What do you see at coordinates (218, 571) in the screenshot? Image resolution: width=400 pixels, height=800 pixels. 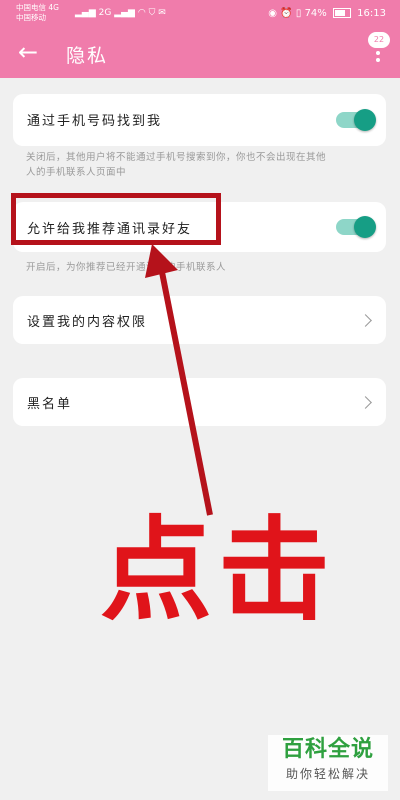 I see `annotation-text: 点击` at bounding box center [218, 571].